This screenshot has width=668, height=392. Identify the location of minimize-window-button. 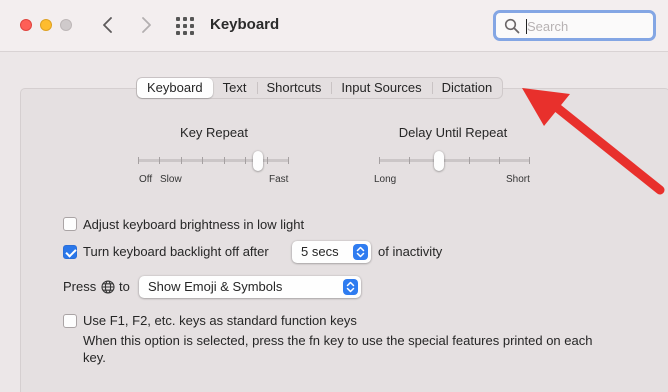
(46, 25).